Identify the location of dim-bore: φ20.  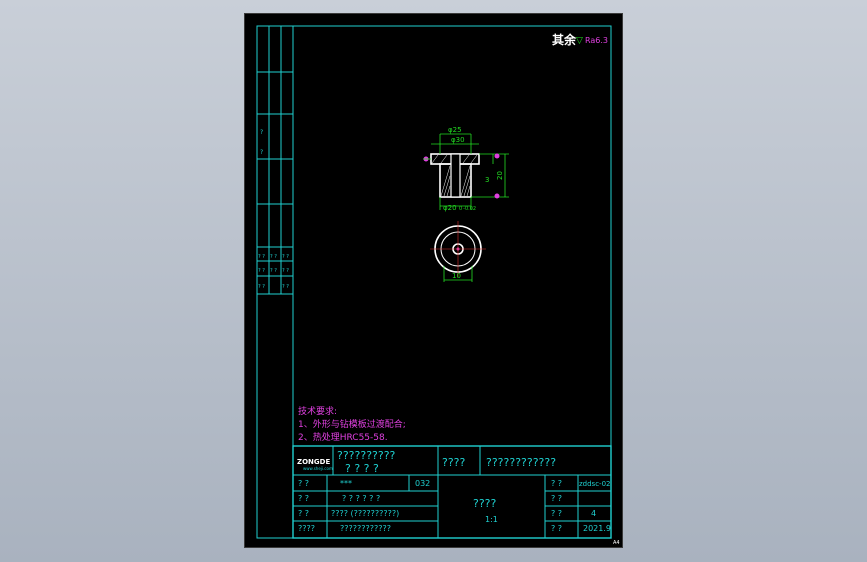
(450, 208).